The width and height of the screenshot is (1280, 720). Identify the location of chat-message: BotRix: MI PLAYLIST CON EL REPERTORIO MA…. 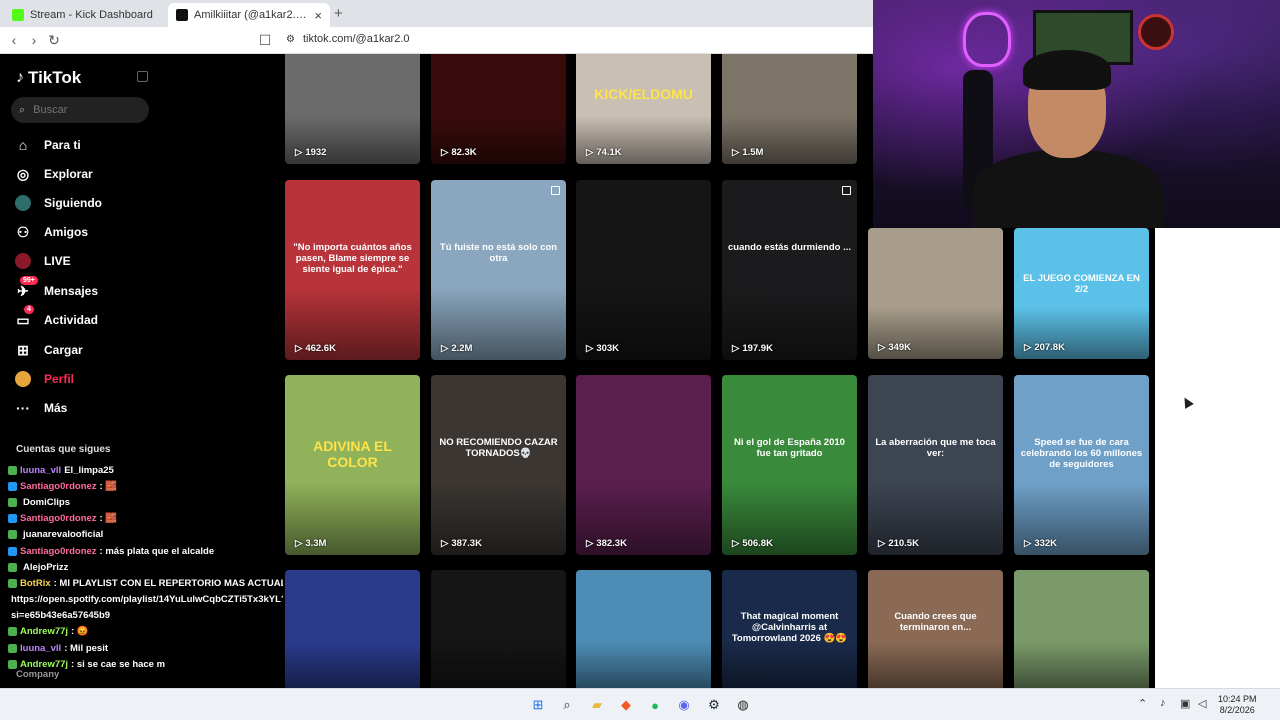
(145, 583).